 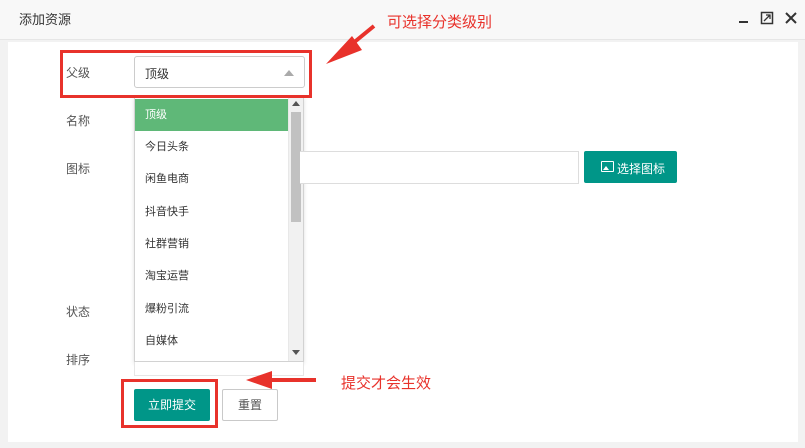 What do you see at coordinates (212, 115) in the screenshot?
I see `dropdown-option: 顶级` at bounding box center [212, 115].